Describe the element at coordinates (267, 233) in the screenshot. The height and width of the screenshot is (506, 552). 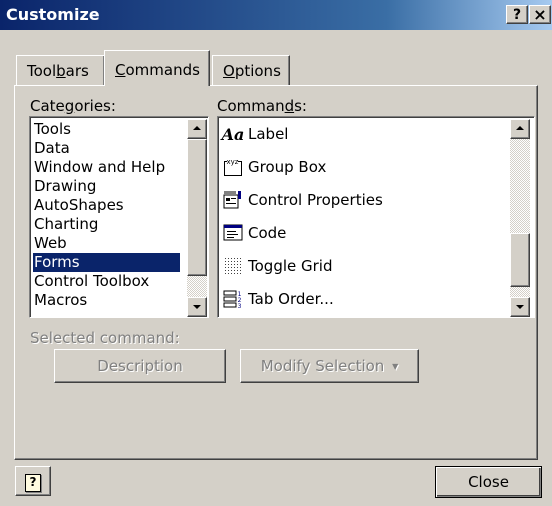
I see `command-label: Code` at that location.